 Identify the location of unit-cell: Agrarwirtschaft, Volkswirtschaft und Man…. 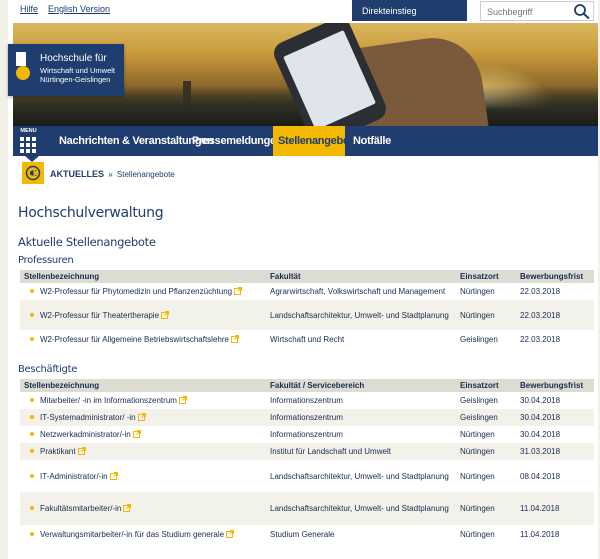
(358, 291).